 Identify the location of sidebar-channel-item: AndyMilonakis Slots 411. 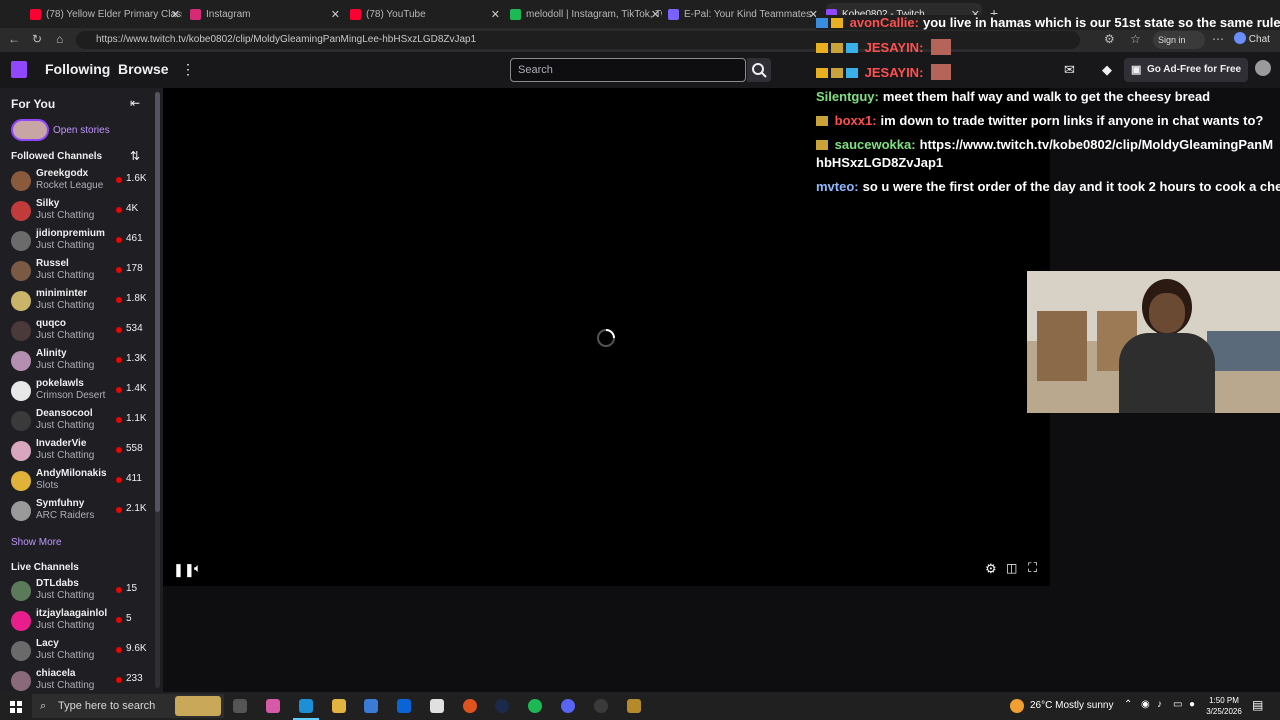
(79, 481).